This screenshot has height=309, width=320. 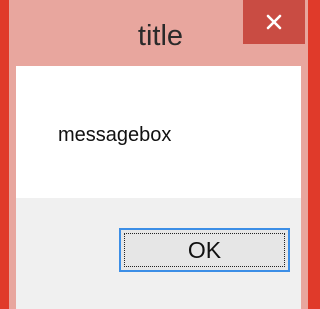 I want to click on close-icon, so click(x=274, y=22).